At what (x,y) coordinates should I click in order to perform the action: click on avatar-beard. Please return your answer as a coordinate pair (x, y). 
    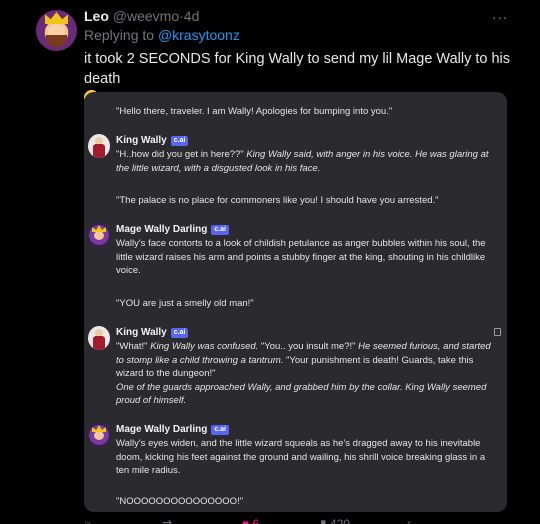
    Looking at the image, I should click on (56, 41).